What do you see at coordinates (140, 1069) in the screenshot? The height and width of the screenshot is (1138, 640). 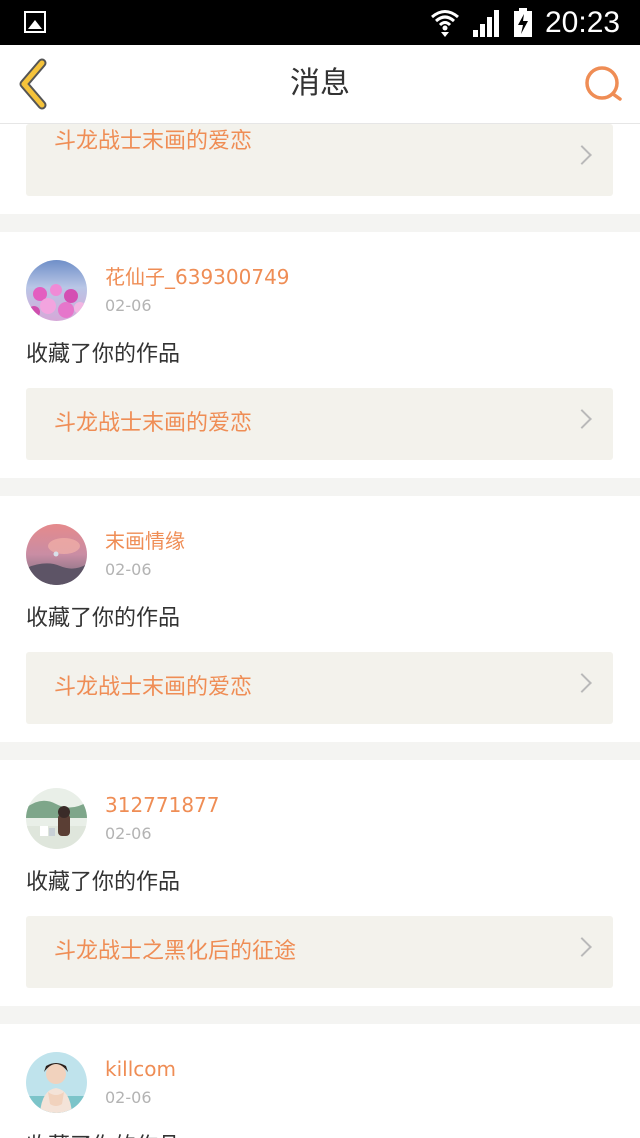 I see `username: killcom` at bounding box center [140, 1069].